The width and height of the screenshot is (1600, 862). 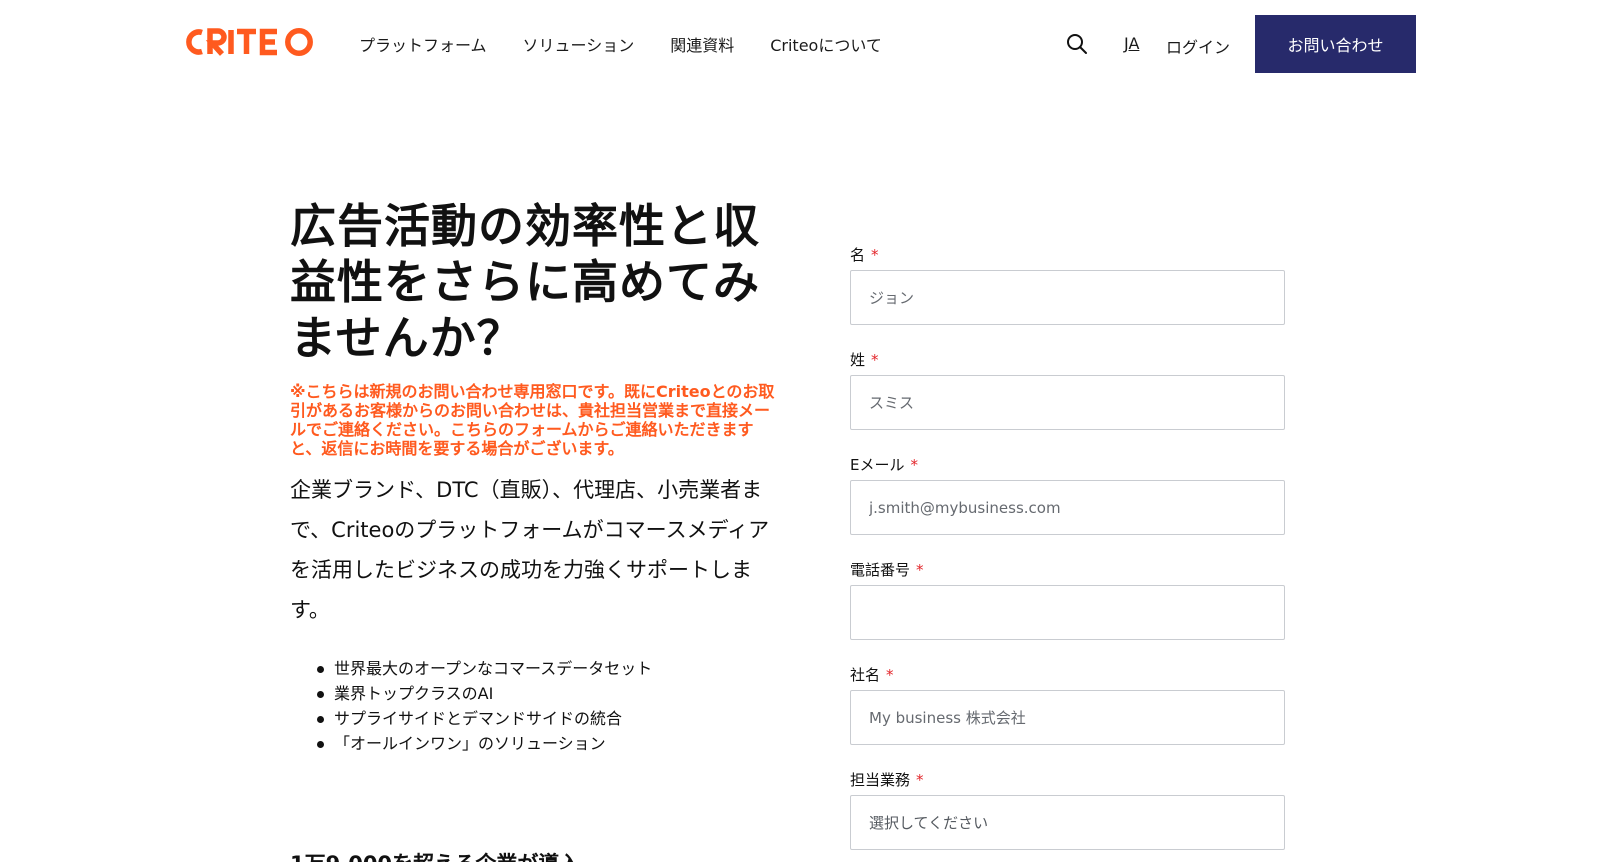 I want to click on last-name-label: 姓 *, so click(x=864, y=360).